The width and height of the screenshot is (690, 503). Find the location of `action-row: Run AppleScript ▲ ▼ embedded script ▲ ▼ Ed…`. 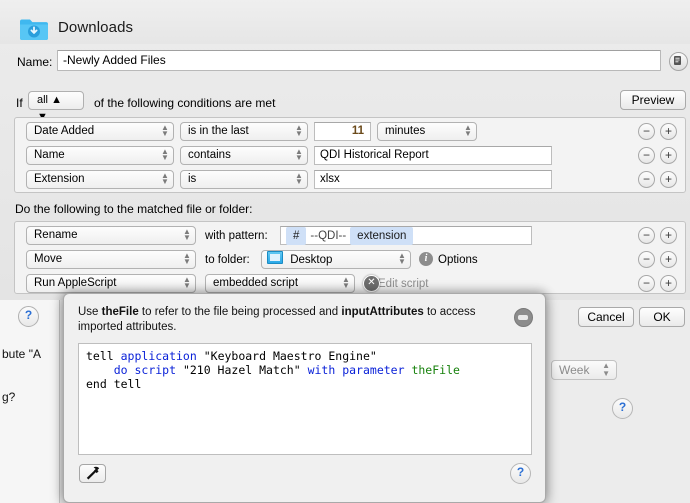

action-row: Run AppleScript ▲ ▼ embedded script ▲ ▼ Ed… is located at coordinates (350, 282).